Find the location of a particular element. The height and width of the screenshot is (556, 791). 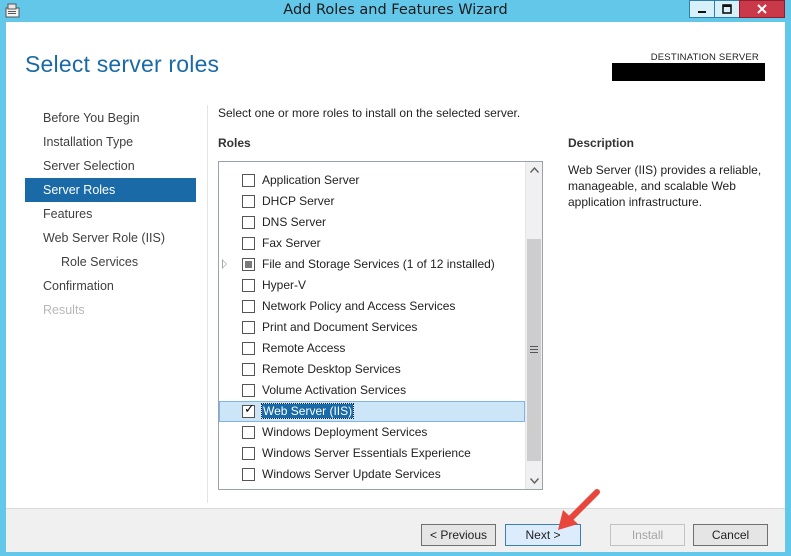

minimize-icon is located at coordinates (702, 12).